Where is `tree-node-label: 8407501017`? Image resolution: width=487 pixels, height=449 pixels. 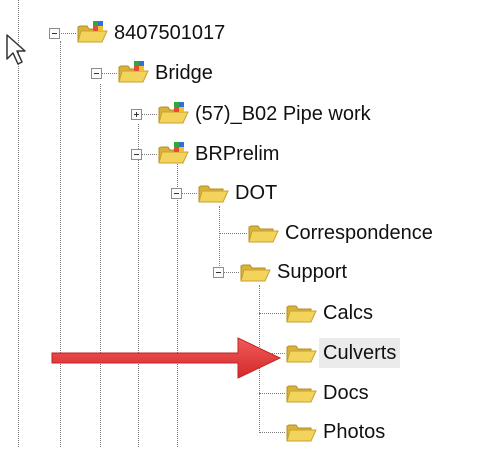
tree-node-label: 8407501017 is located at coordinates (170, 33).